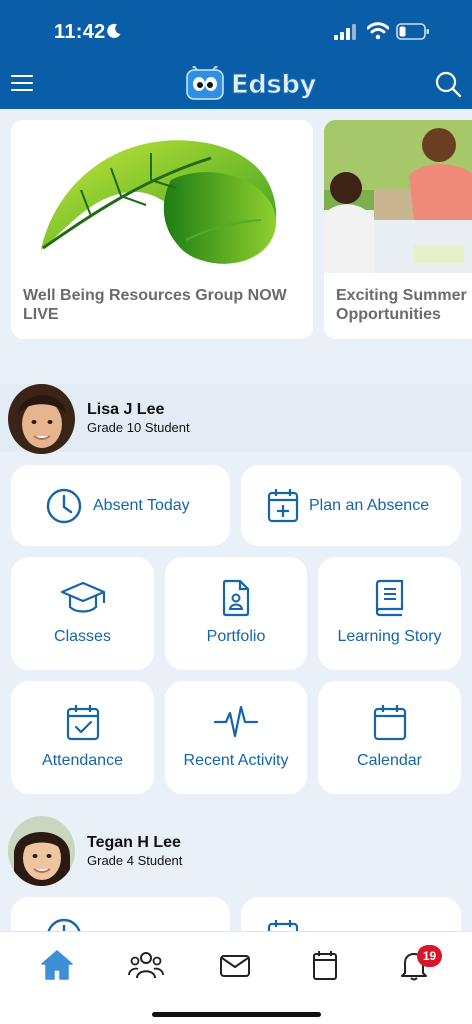  What do you see at coordinates (83, 597) in the screenshot?
I see `graduation-cap-icon` at bounding box center [83, 597].